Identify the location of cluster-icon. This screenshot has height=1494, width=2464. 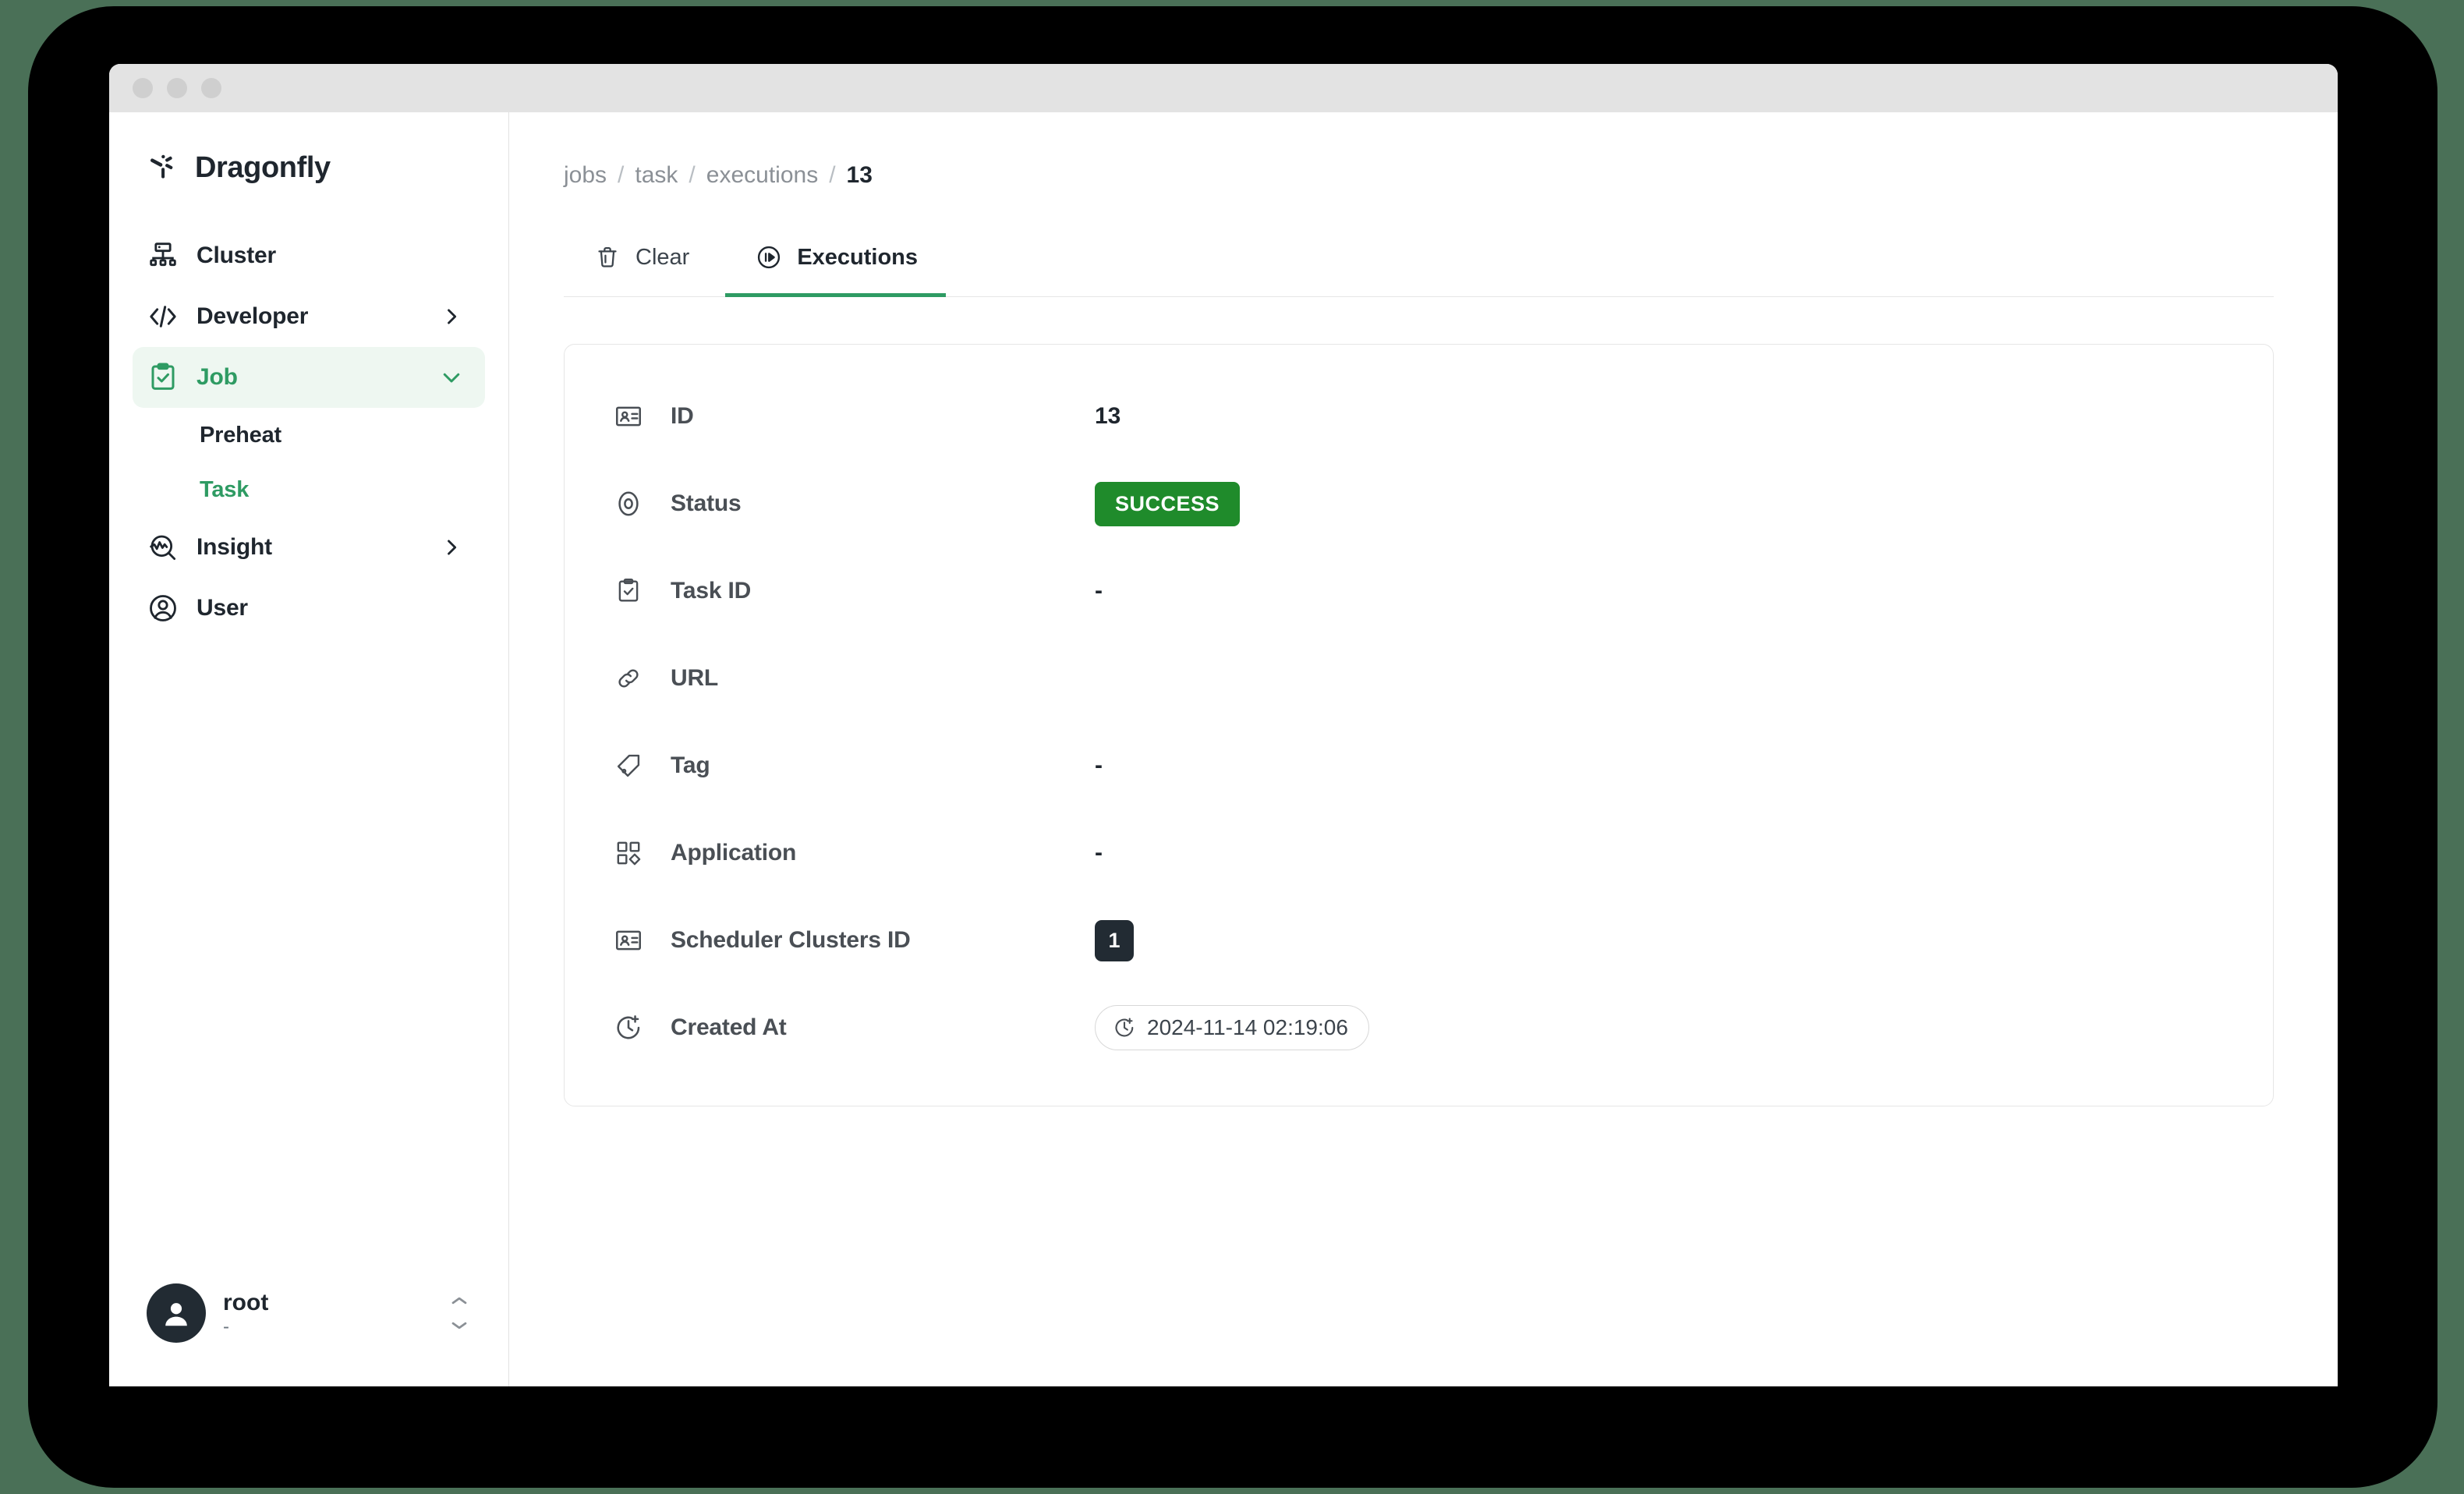
(163, 255).